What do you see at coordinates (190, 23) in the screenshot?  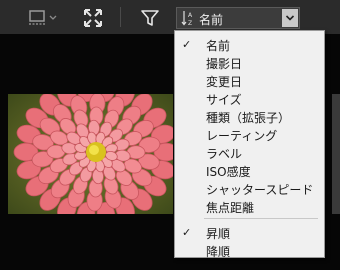 I see `svg-text: Z` at bounding box center [190, 23].